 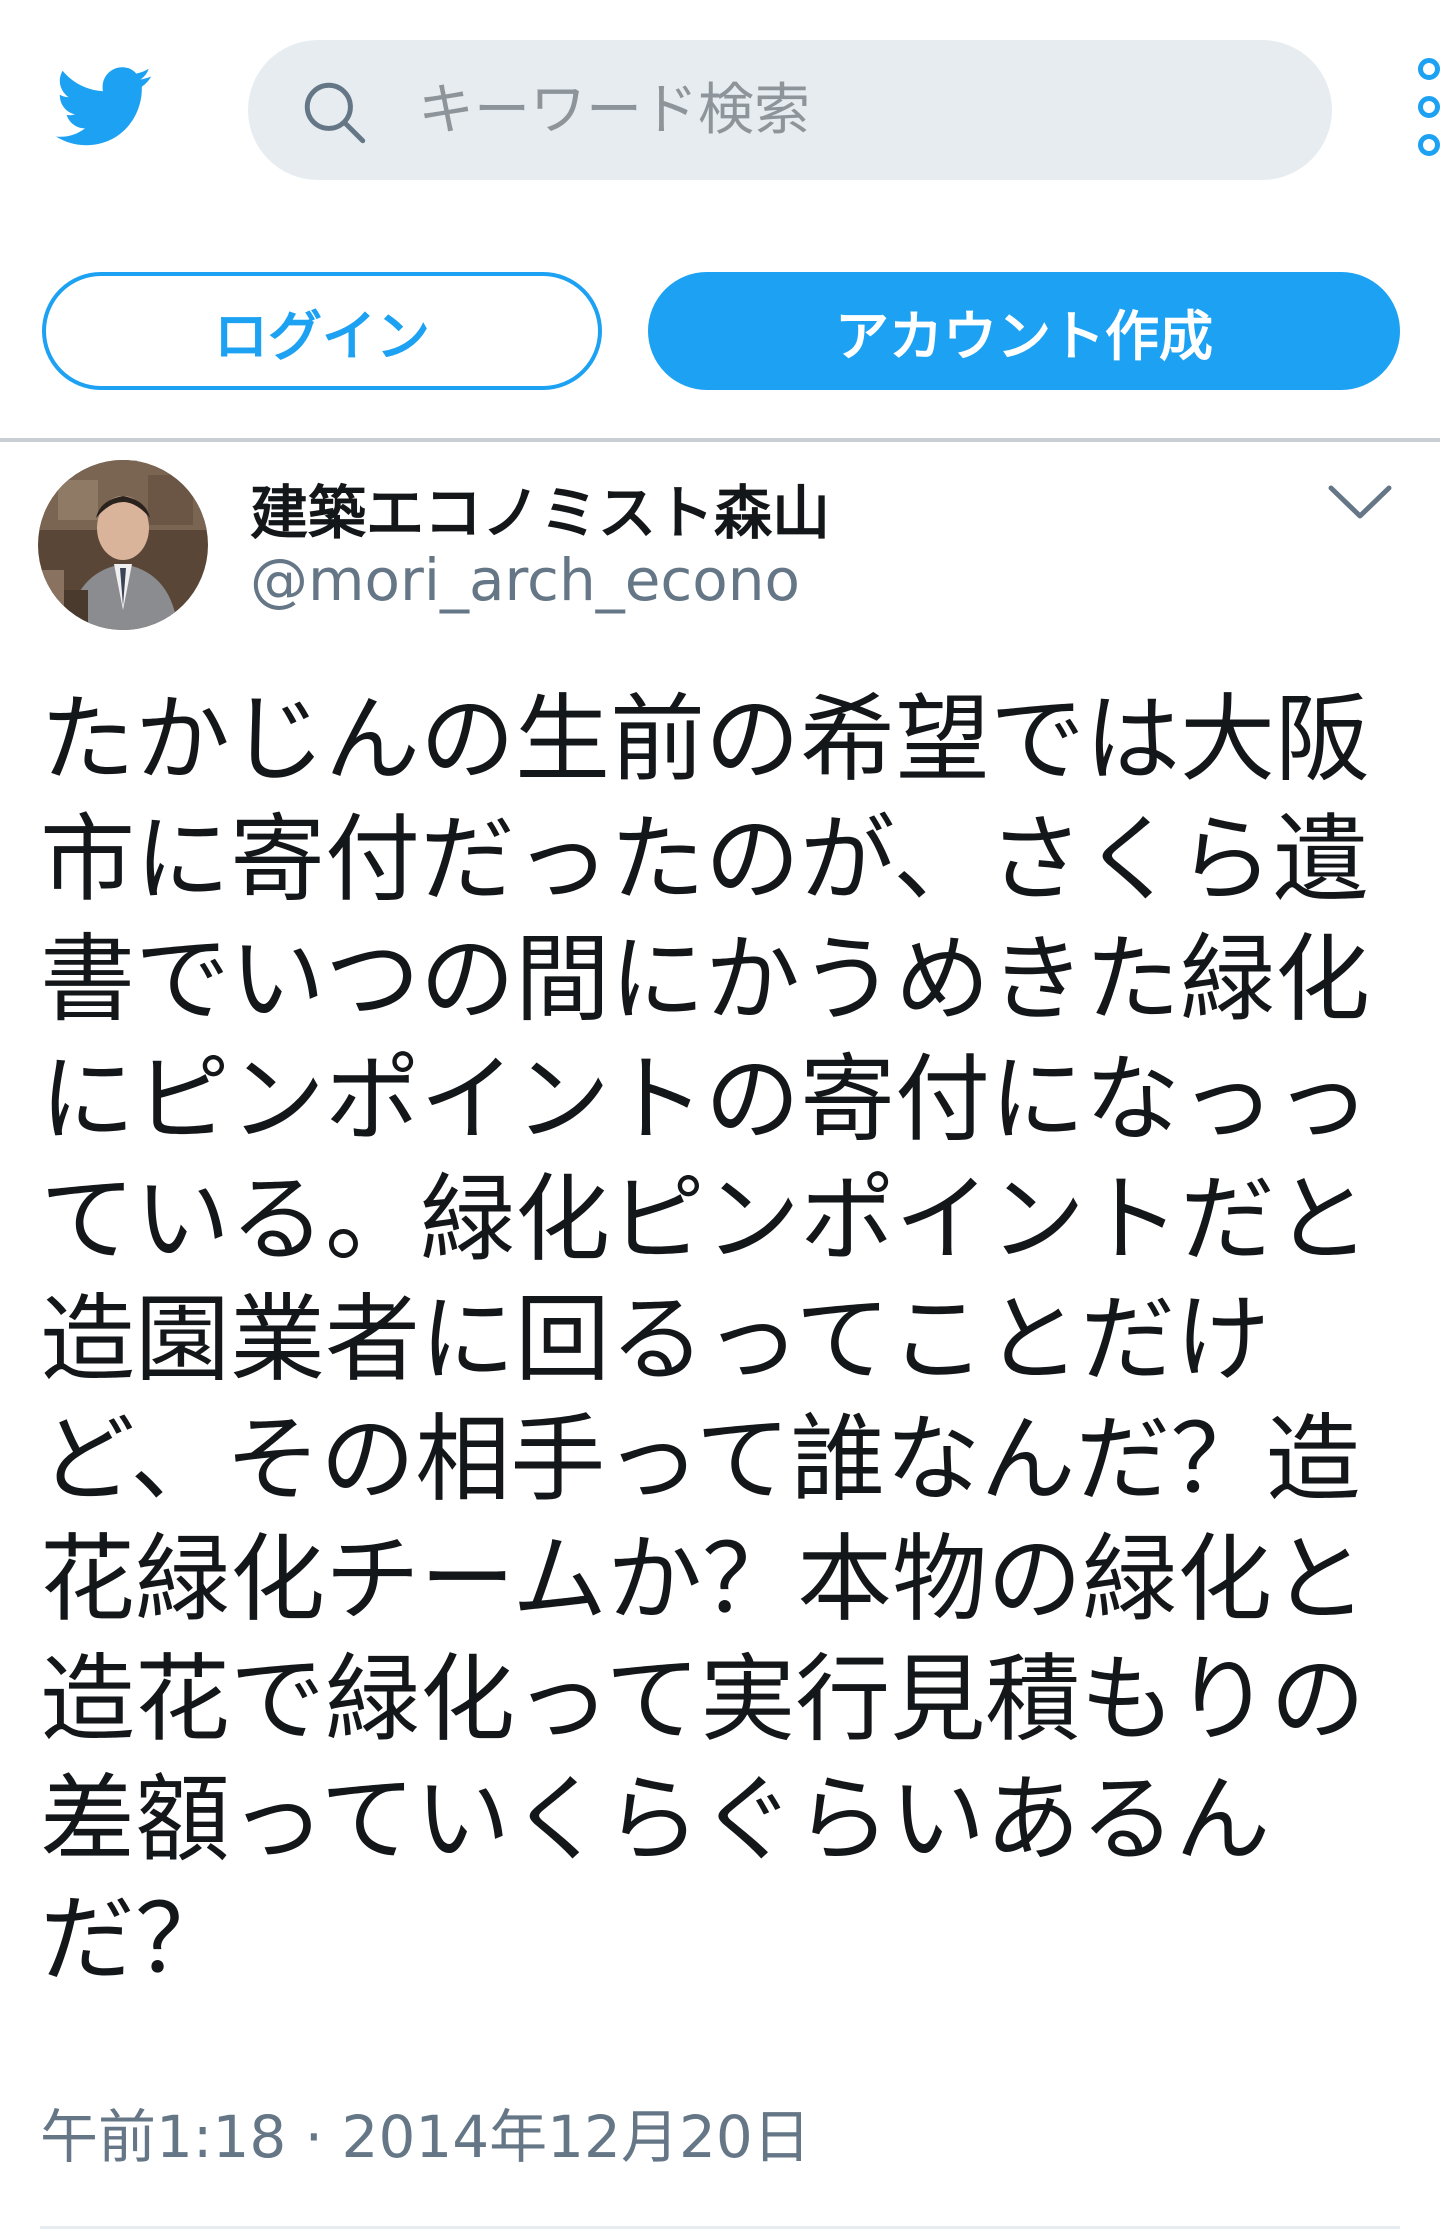 What do you see at coordinates (704, 860) in the screenshot?
I see `tweet-text-line: 市に寄付だったのが、さくら遺` at bounding box center [704, 860].